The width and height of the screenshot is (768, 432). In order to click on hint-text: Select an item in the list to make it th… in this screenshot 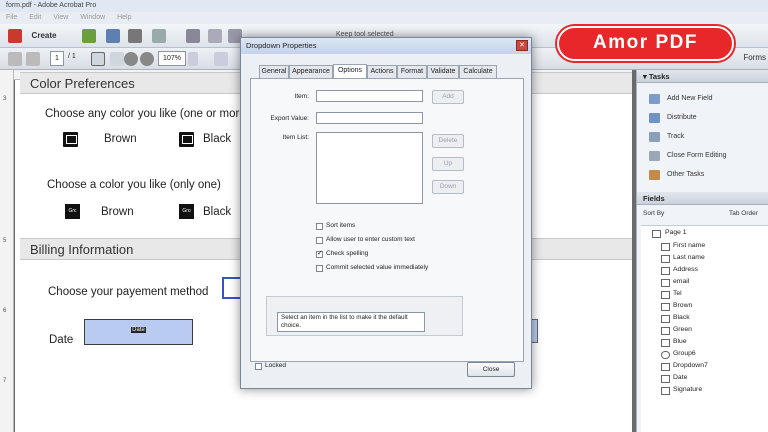, I will do `click(351, 322)`.